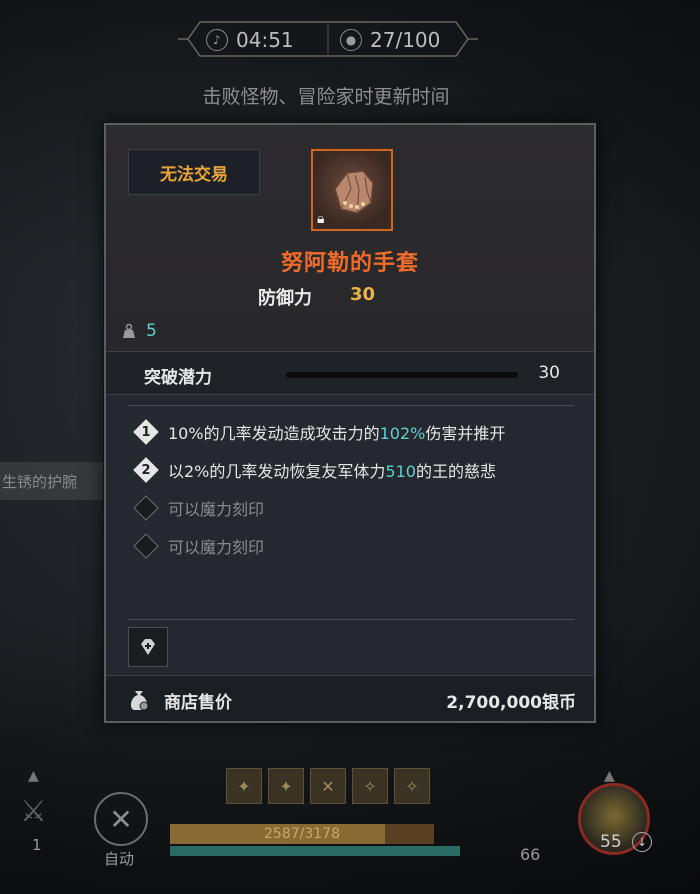  What do you see at coordinates (455, 471) in the screenshot?
I see `effect-text-post: 的王的慈悲` at bounding box center [455, 471].